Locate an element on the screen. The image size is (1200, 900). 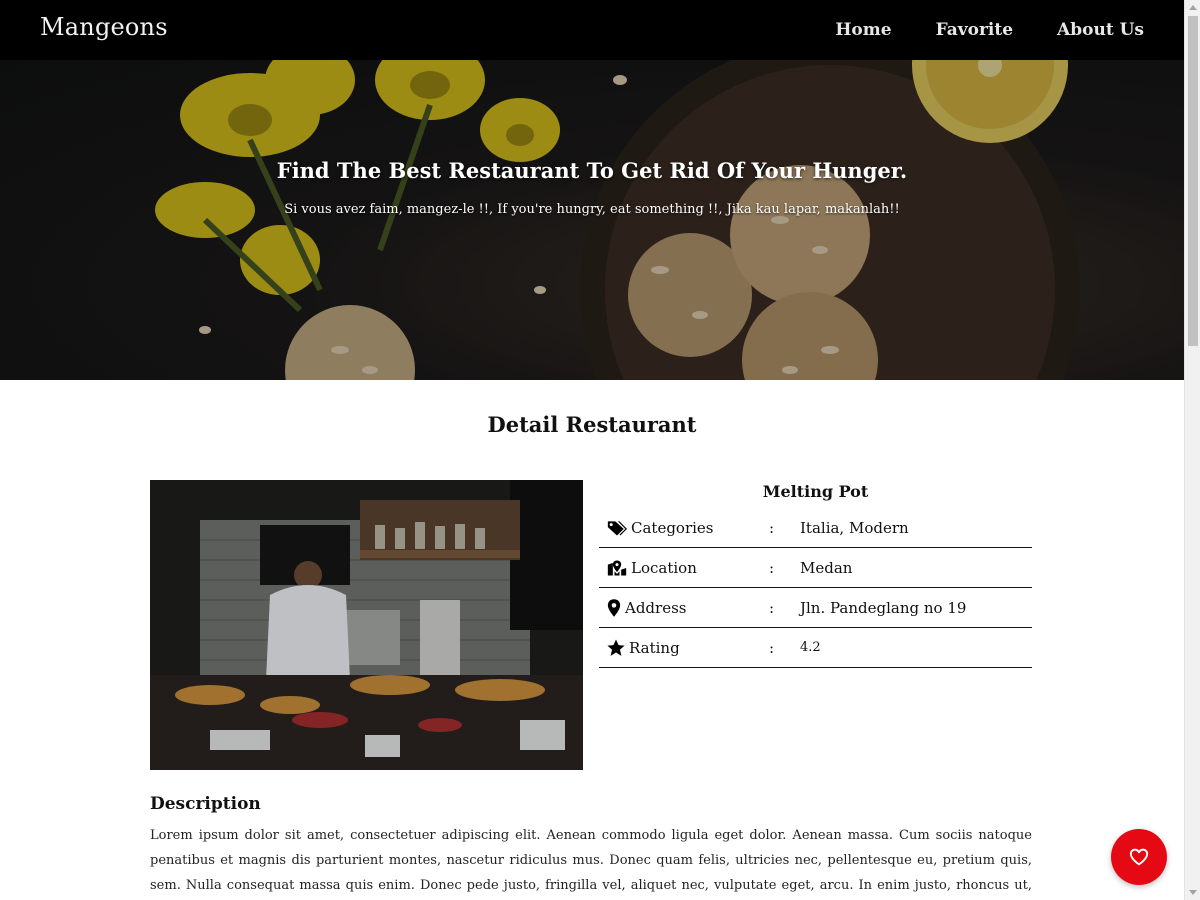
star-icon is located at coordinates (616, 647).